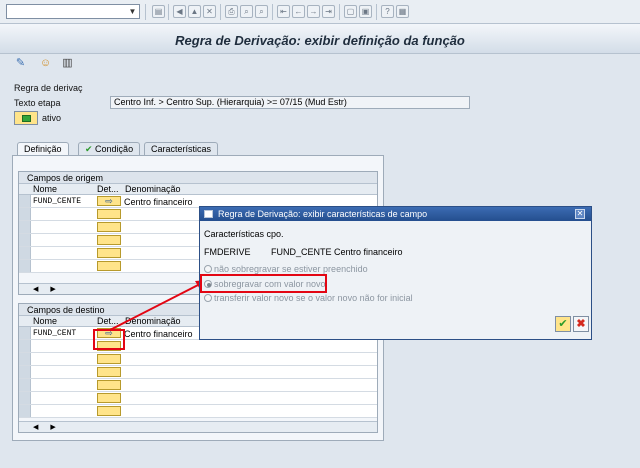 This screenshot has width=640, height=468. Describe the element at coordinates (67, 63) in the screenshot. I see `table-icon: ▥` at that location.